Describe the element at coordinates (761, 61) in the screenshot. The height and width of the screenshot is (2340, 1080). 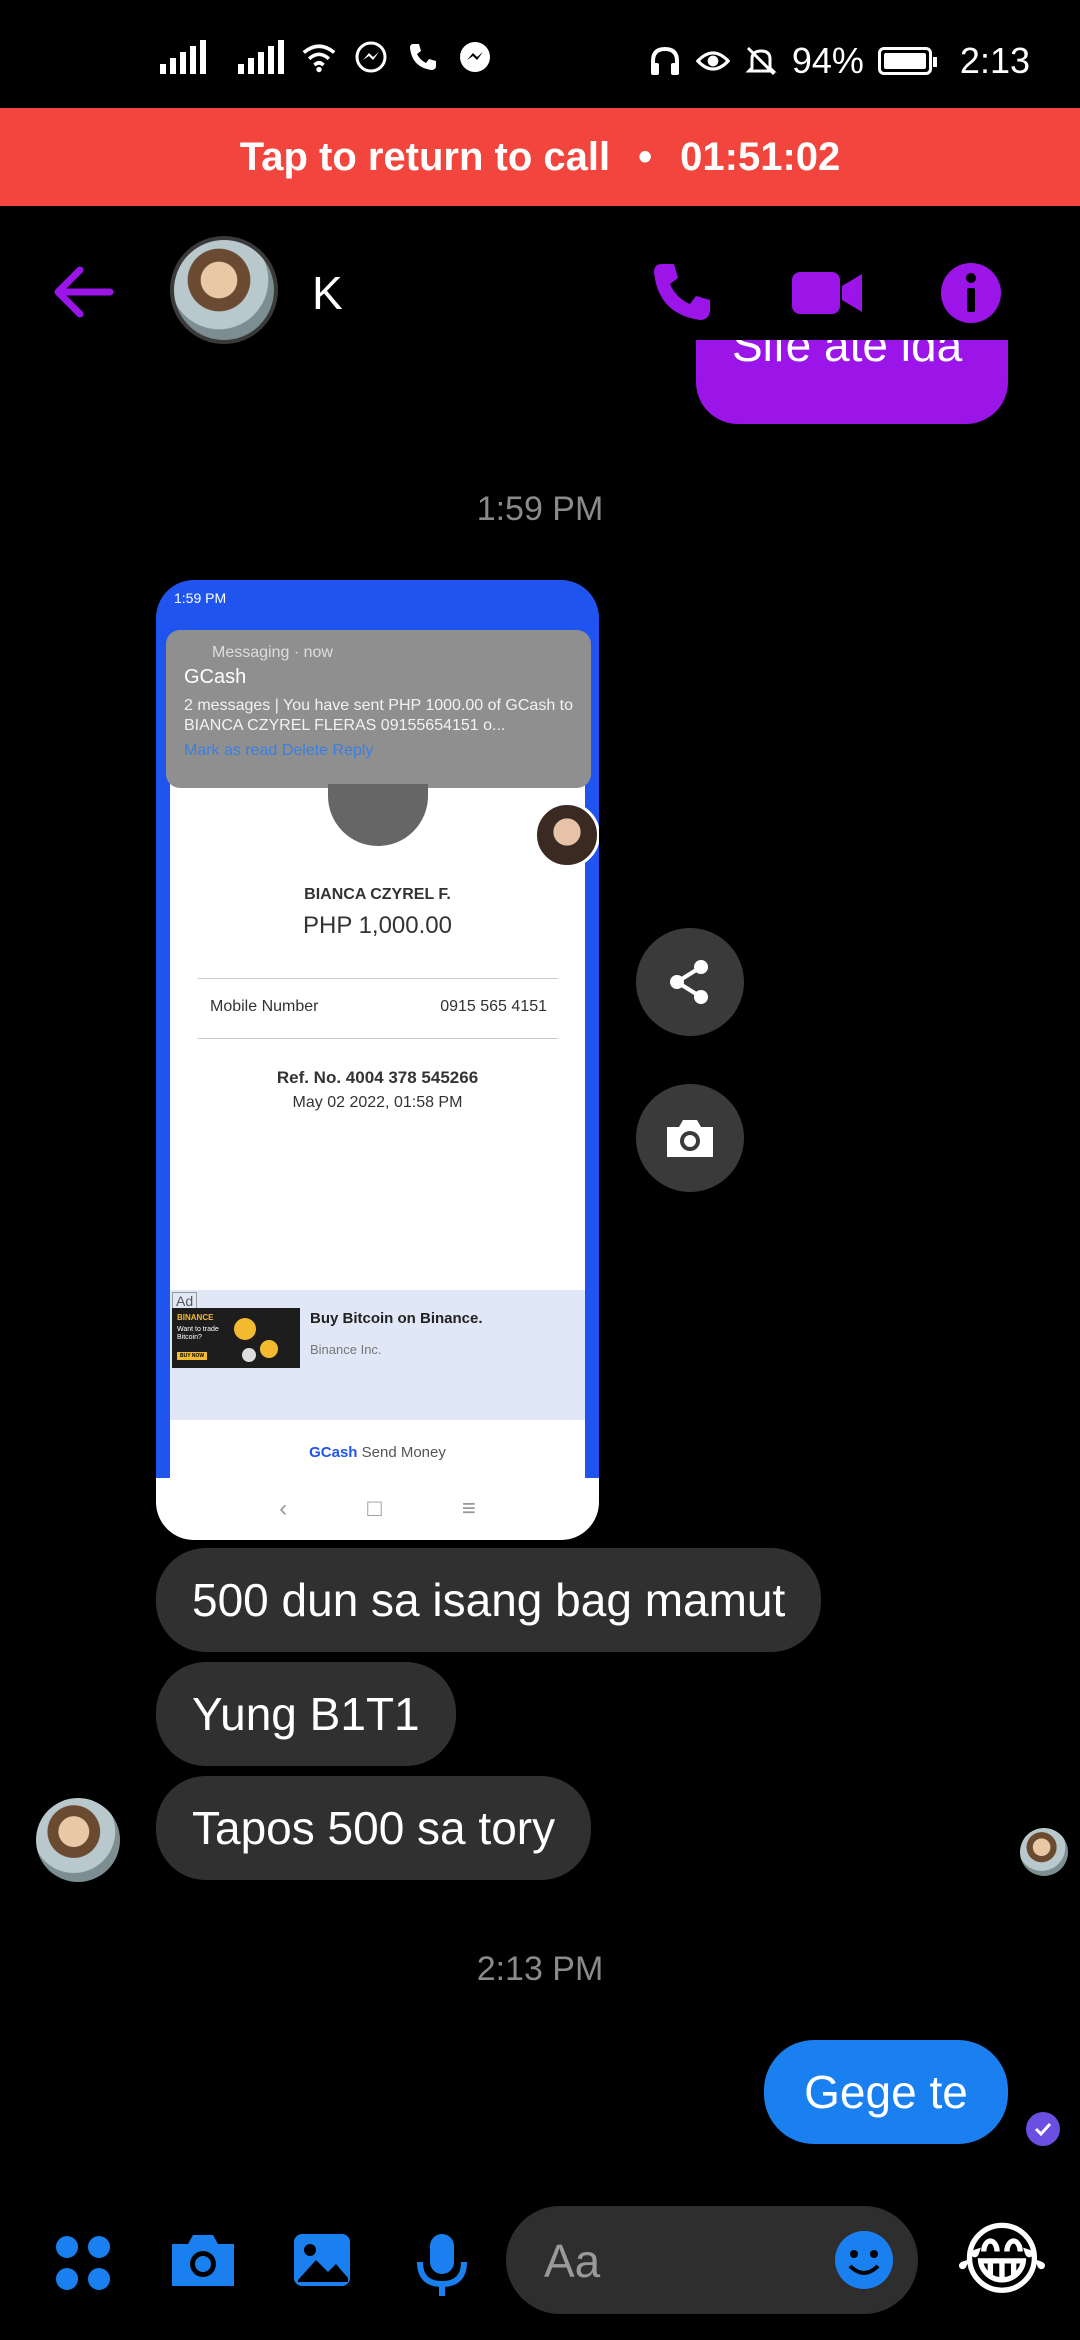
I see `mute-bell-icon` at that location.